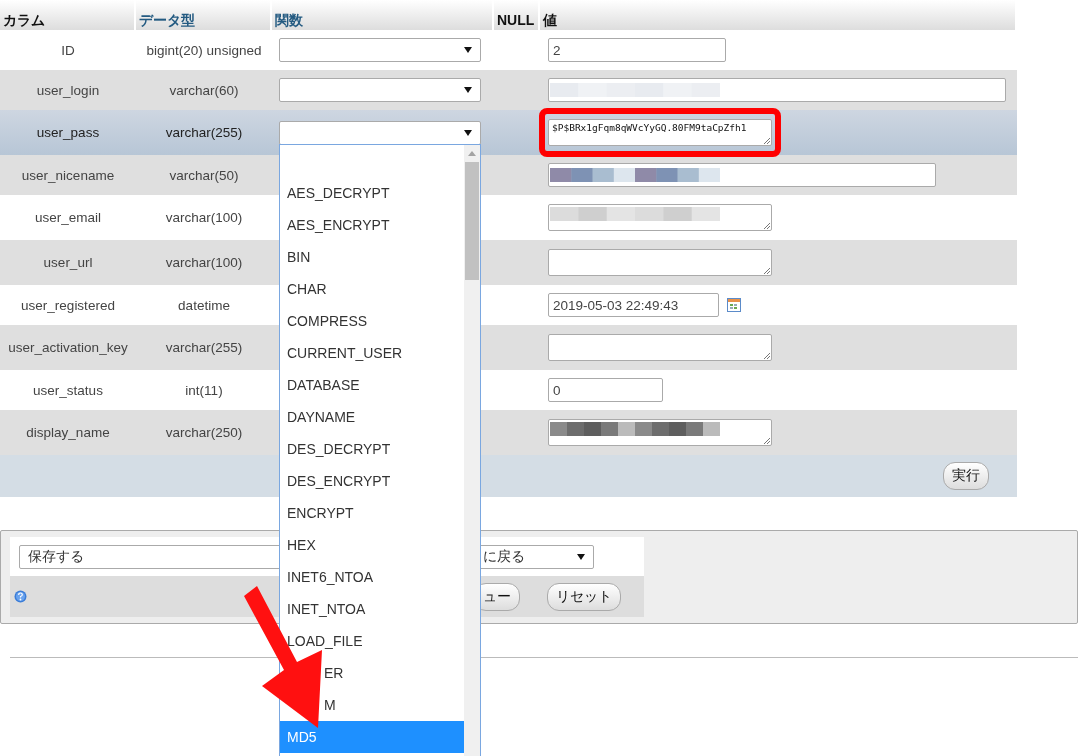 This screenshot has height=756, width=1078. I want to click on dropdown-option: CHAR, so click(307, 289).